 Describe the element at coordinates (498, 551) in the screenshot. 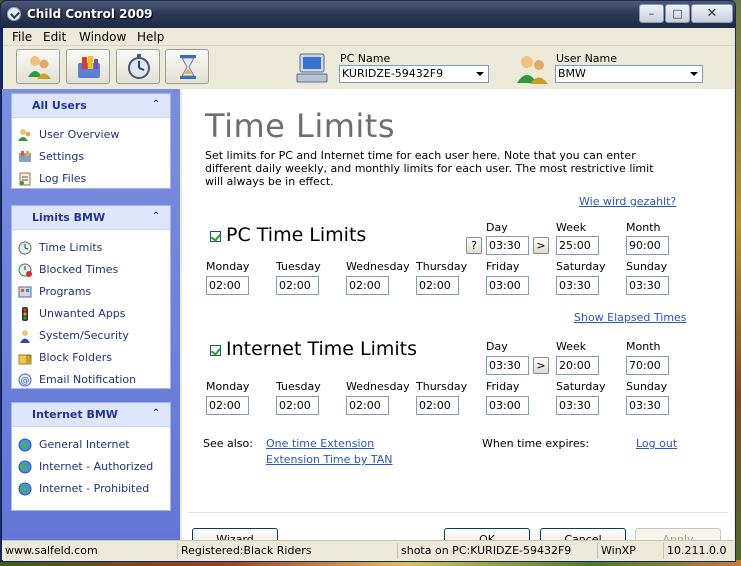

I see `status-session: shota on PC:KURIDZE-59432F9` at that location.